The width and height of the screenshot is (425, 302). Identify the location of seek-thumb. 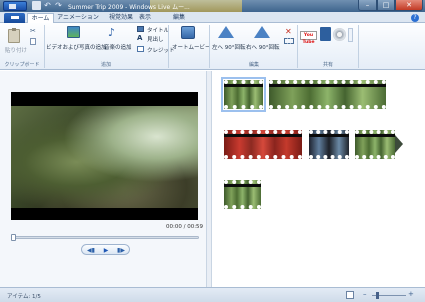
(13, 237).